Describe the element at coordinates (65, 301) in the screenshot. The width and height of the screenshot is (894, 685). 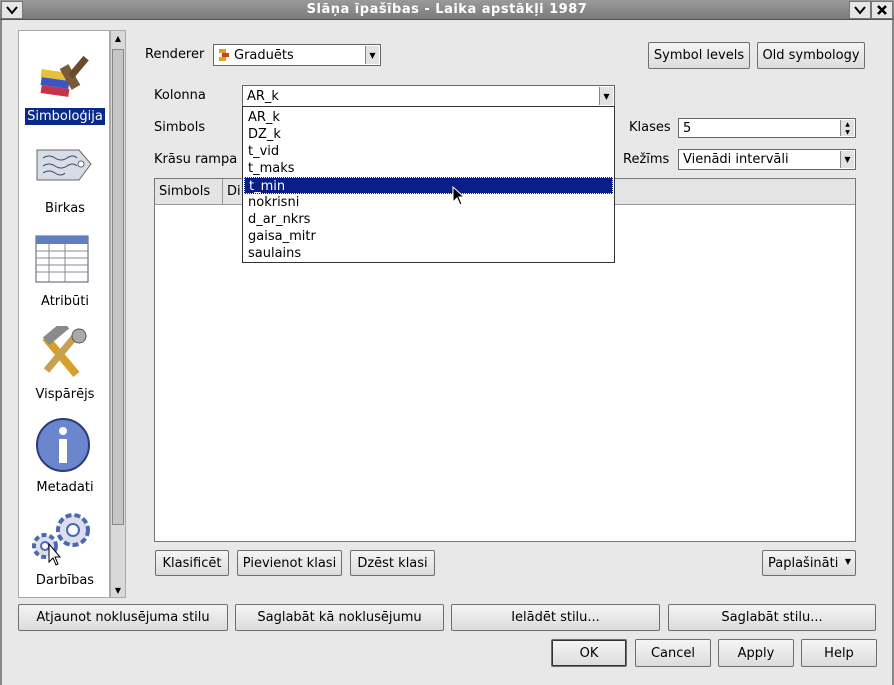
I see `sidebar-item-label: Atribūti` at that location.